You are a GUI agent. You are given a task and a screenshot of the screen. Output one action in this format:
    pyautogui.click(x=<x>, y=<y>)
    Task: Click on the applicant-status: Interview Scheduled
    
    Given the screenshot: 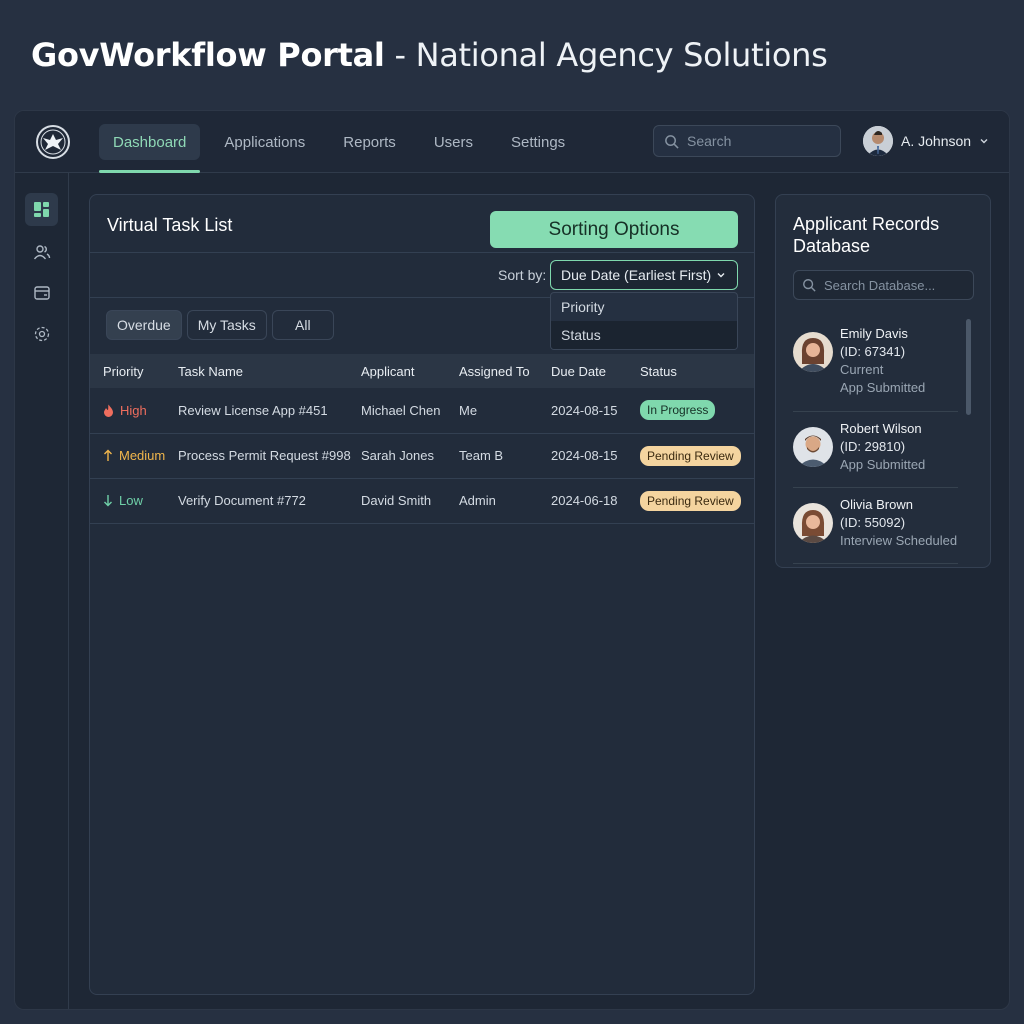 What is the action you would take?
    pyautogui.click(x=899, y=540)
    